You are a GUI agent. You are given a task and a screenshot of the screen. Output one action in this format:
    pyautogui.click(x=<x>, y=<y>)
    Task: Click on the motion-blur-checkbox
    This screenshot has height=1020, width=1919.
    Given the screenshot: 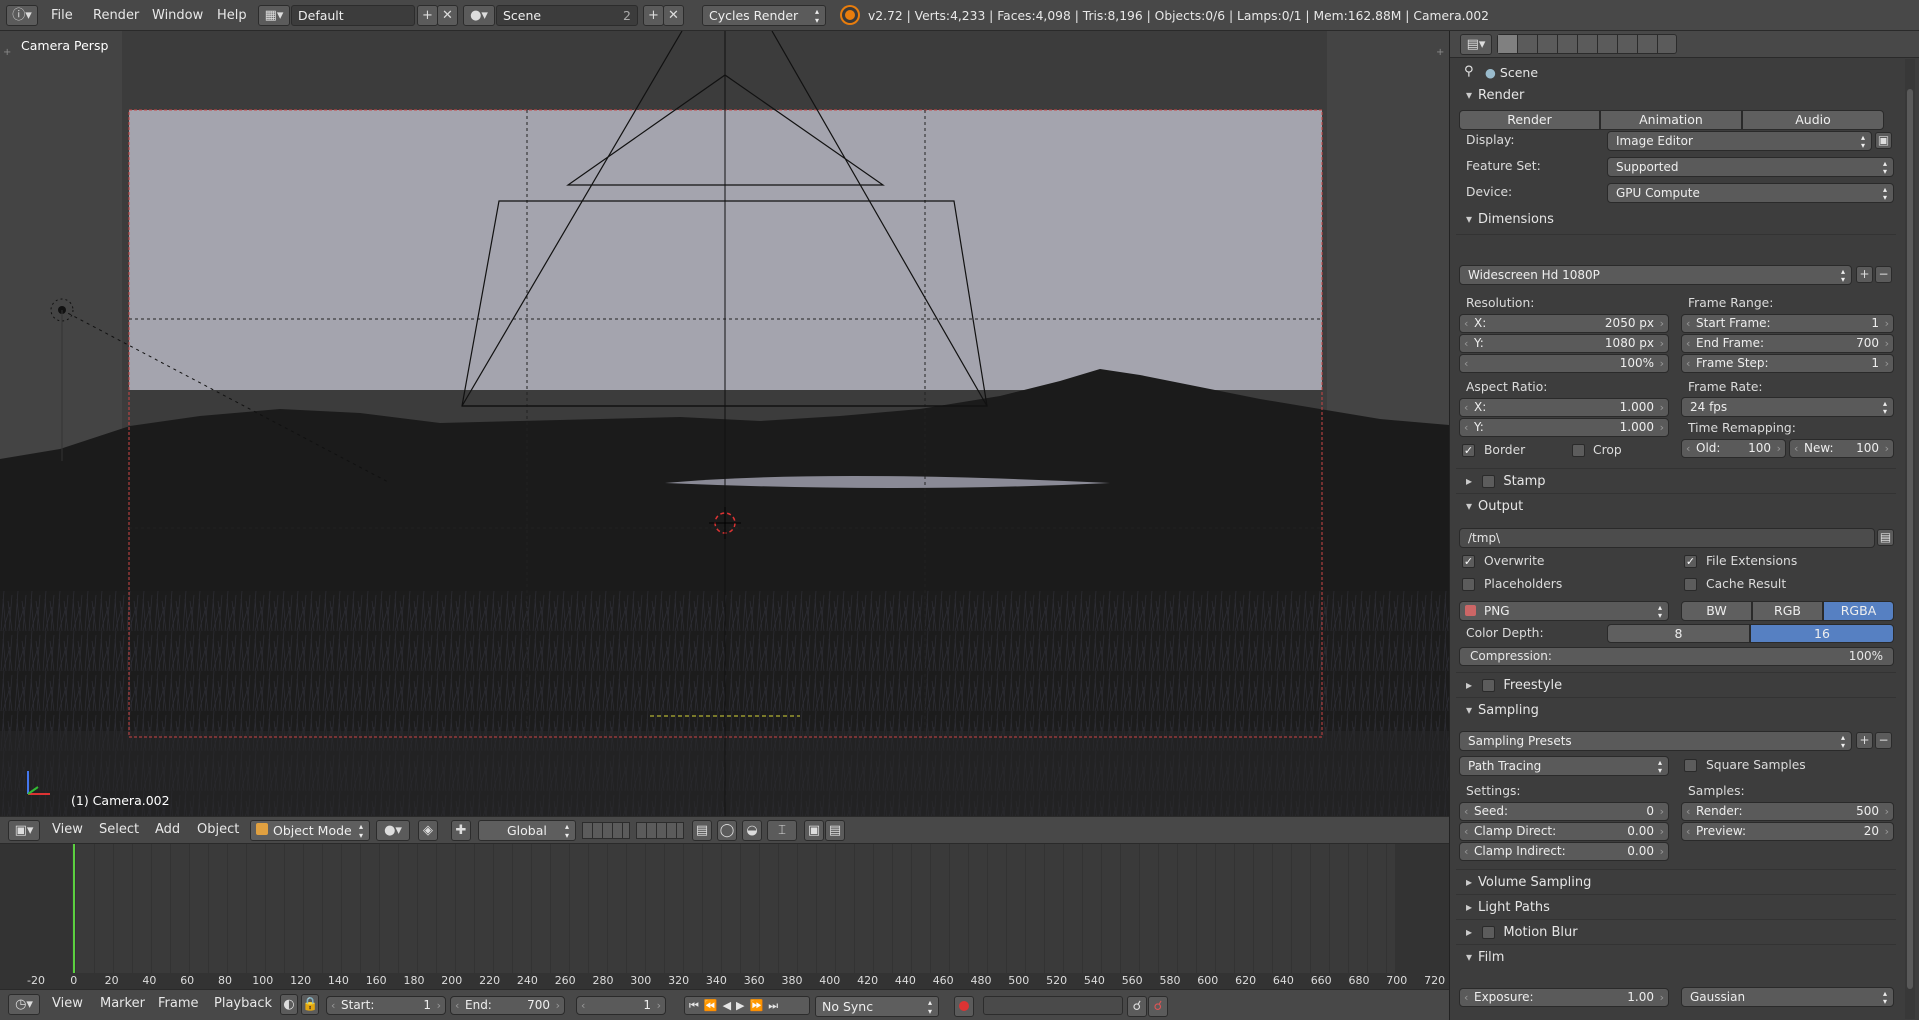 What is the action you would take?
    pyautogui.click(x=1489, y=932)
    